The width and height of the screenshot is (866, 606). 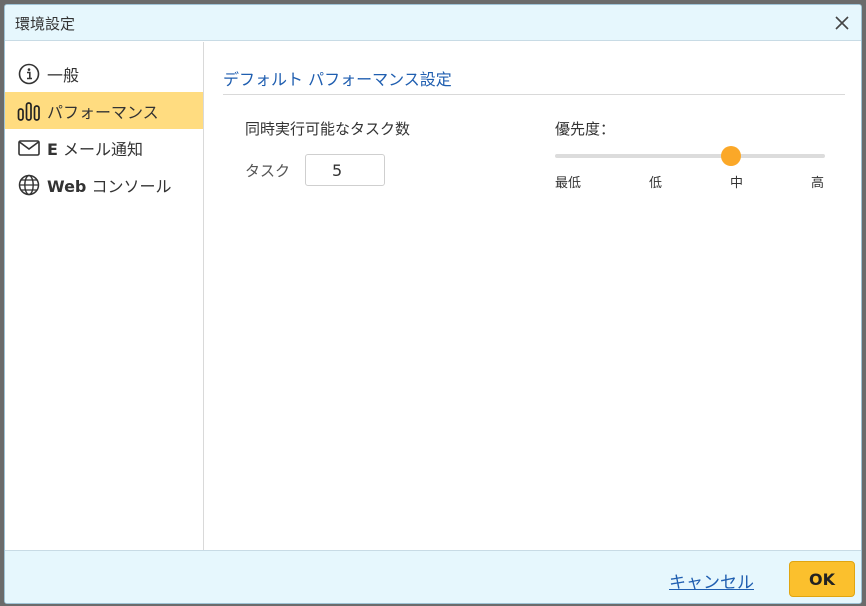 What do you see at coordinates (433, 23) in the screenshot?
I see `title-bar: 環境設定` at bounding box center [433, 23].